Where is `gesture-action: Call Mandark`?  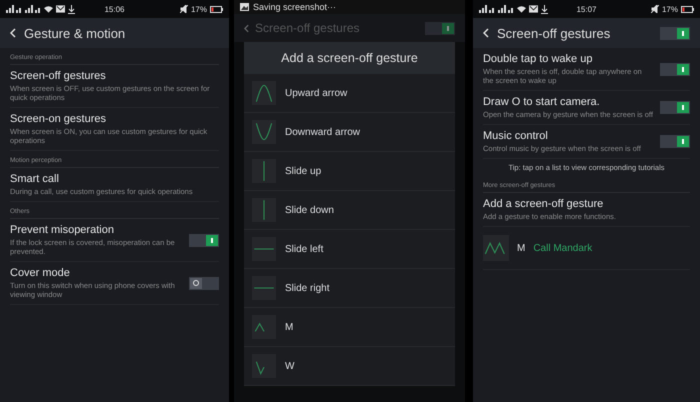 gesture-action: Call Mandark is located at coordinates (562, 248).